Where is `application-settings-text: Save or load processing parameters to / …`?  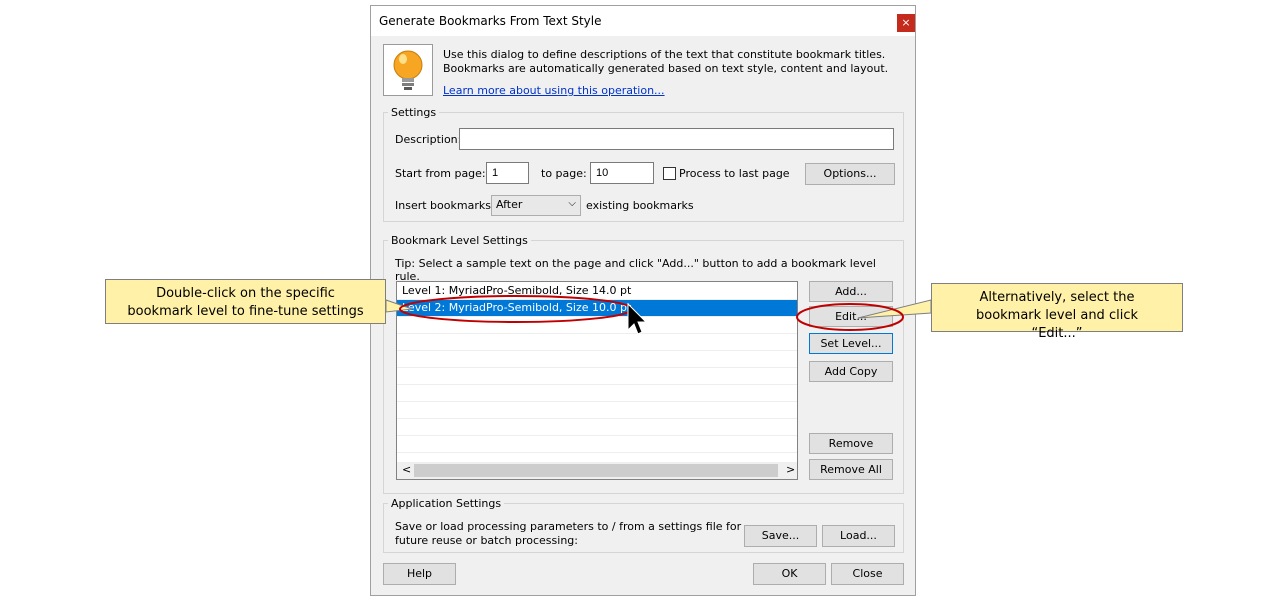 application-settings-text: Save or load processing parameters to / … is located at coordinates (568, 533).